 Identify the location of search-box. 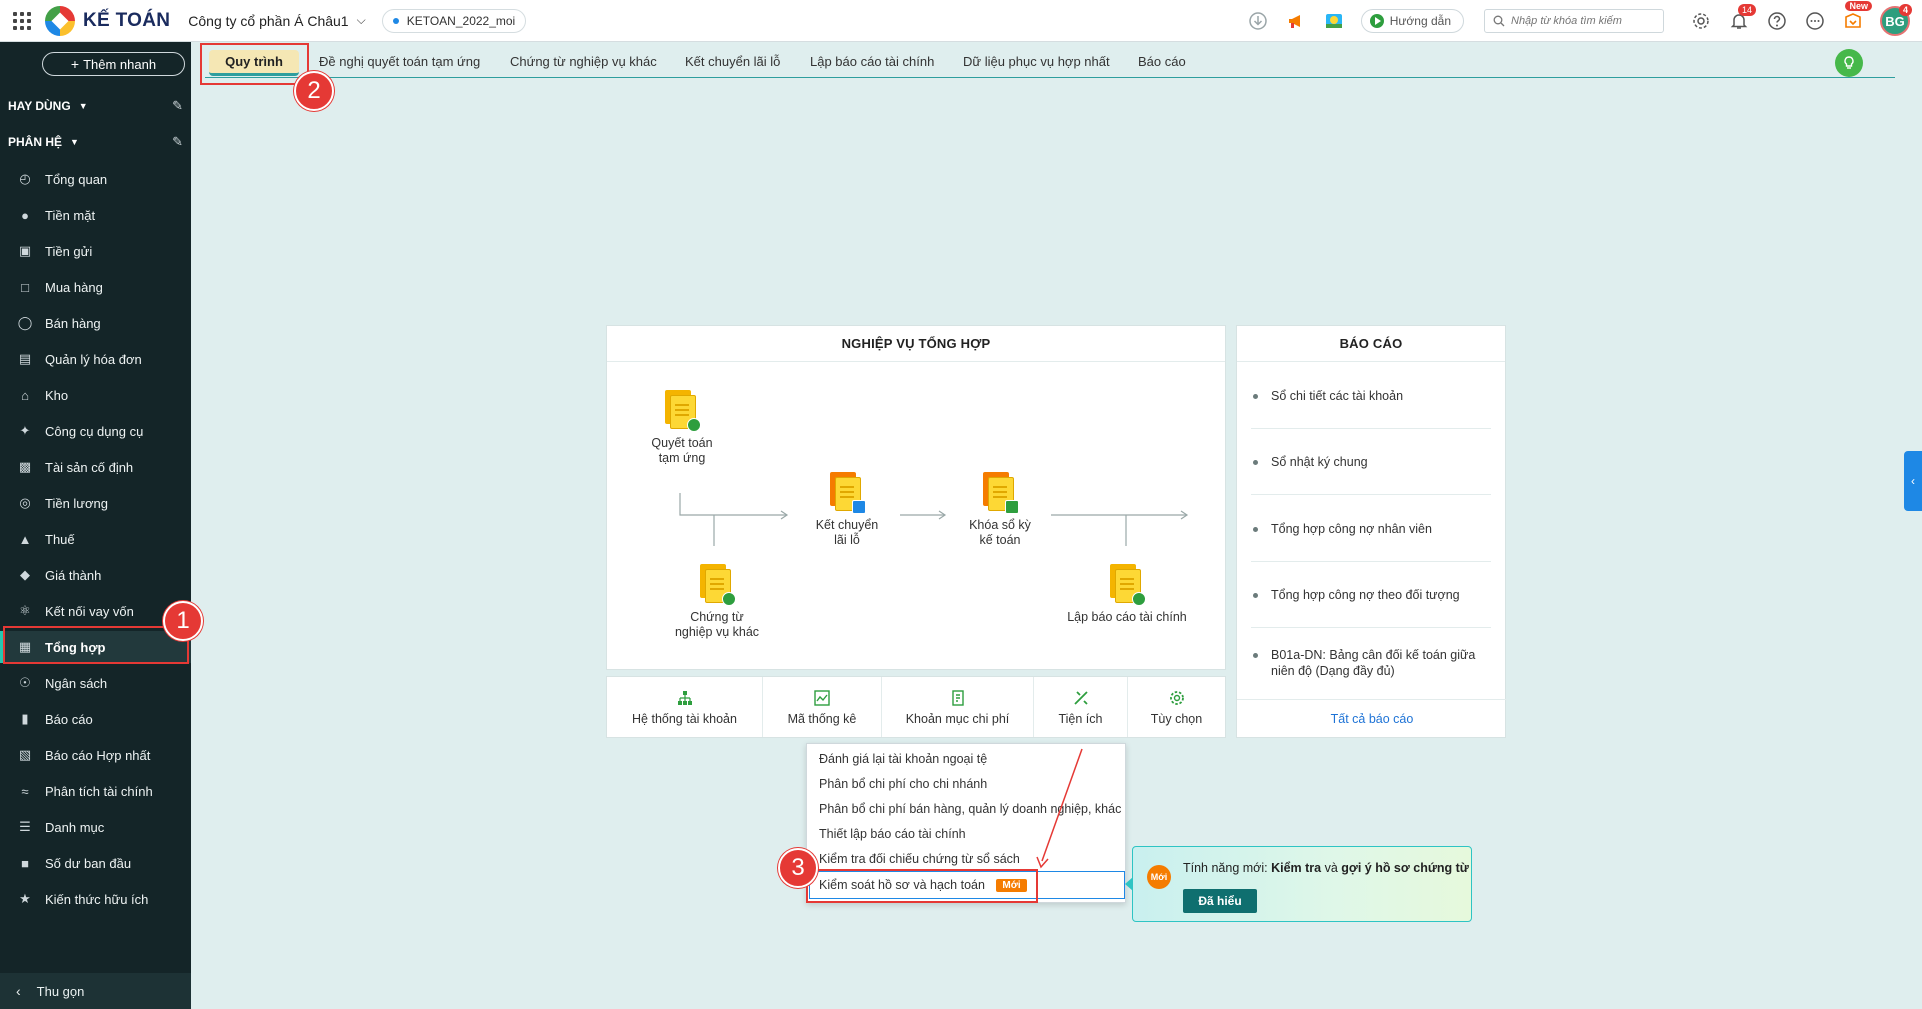
(1574, 21).